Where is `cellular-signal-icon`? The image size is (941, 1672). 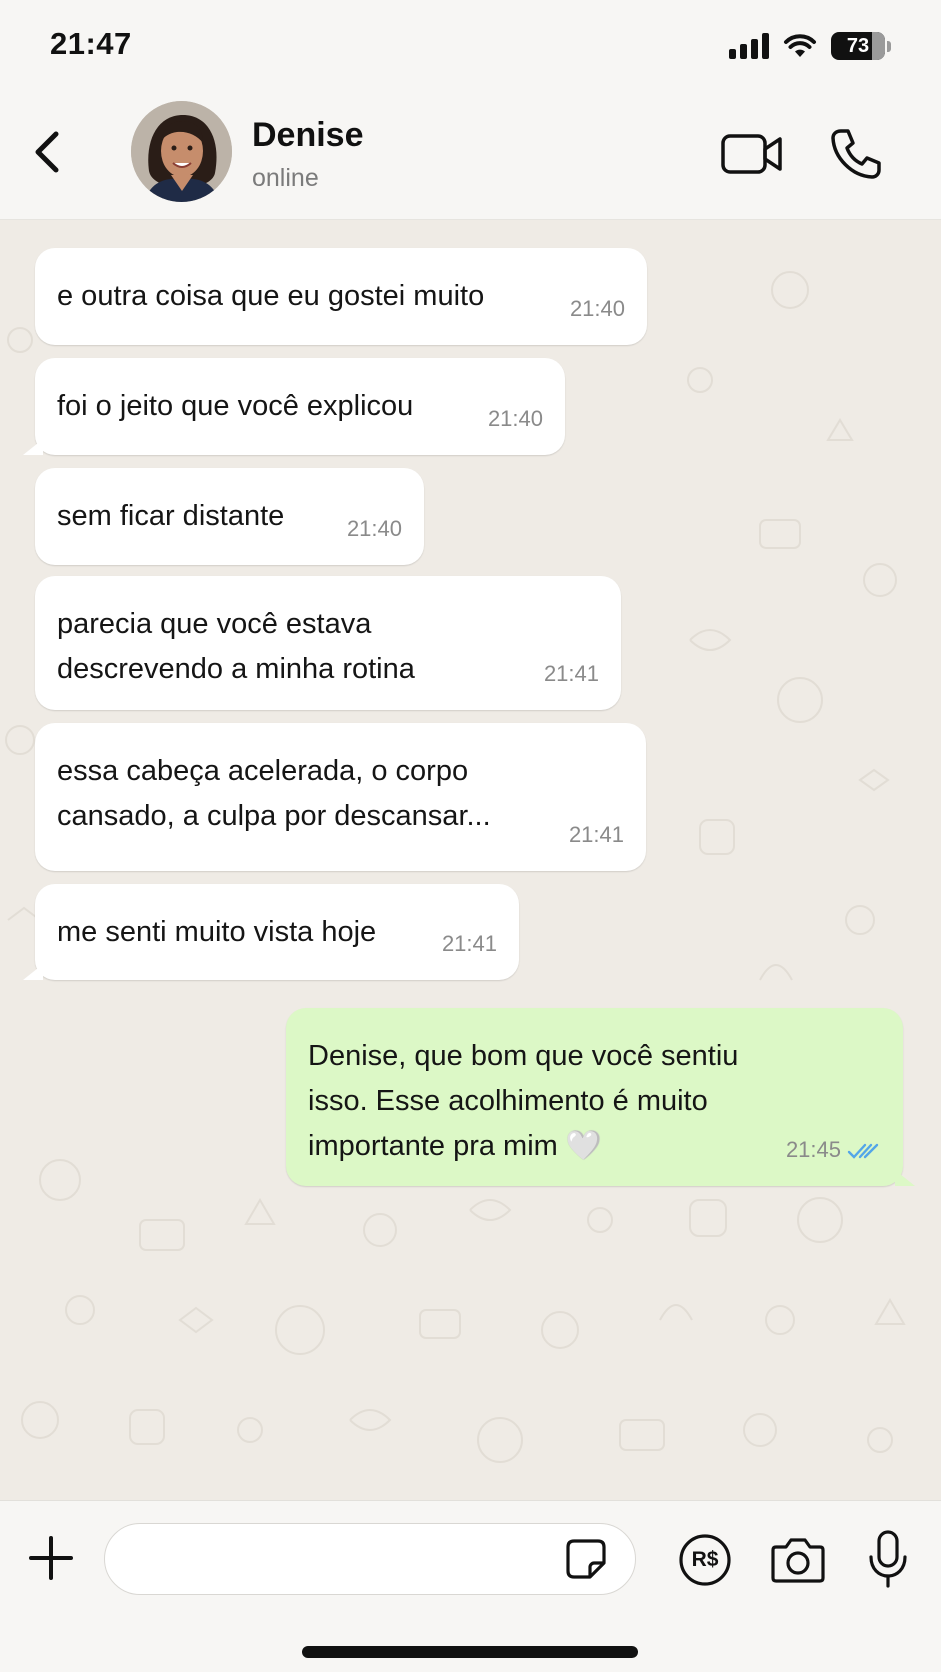
cellular-signal-icon is located at coordinates (749, 46).